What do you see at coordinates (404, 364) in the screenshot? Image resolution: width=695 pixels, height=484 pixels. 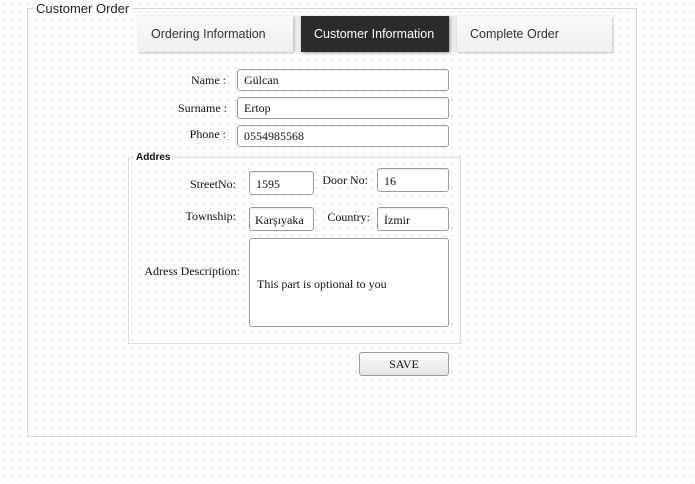 I see `save-button: SAVE` at bounding box center [404, 364].